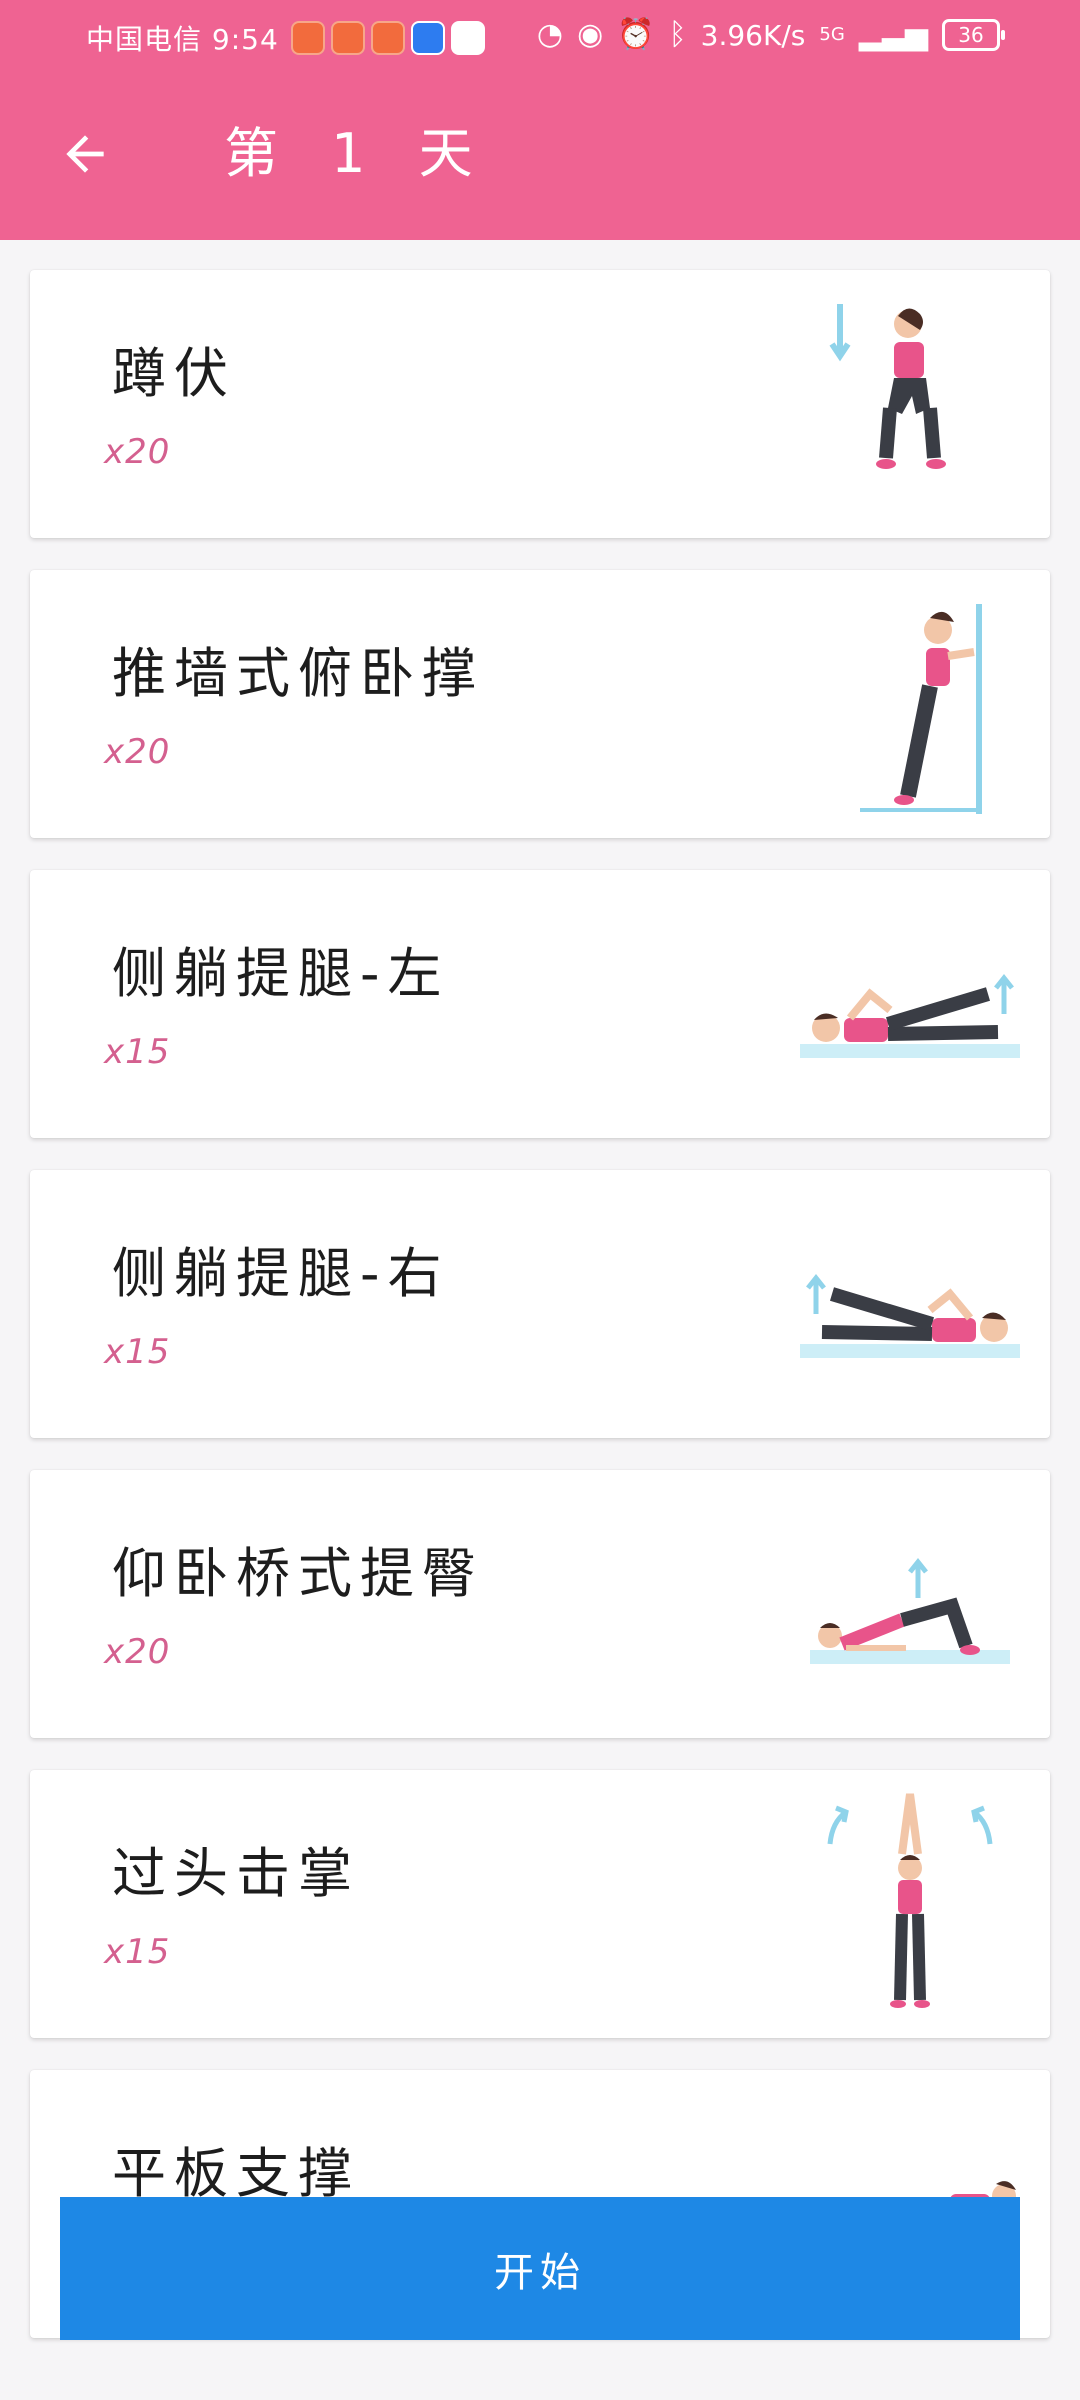 This screenshot has width=1080, height=2400. I want to click on exercise-name: 过头击掌, so click(236, 1873).